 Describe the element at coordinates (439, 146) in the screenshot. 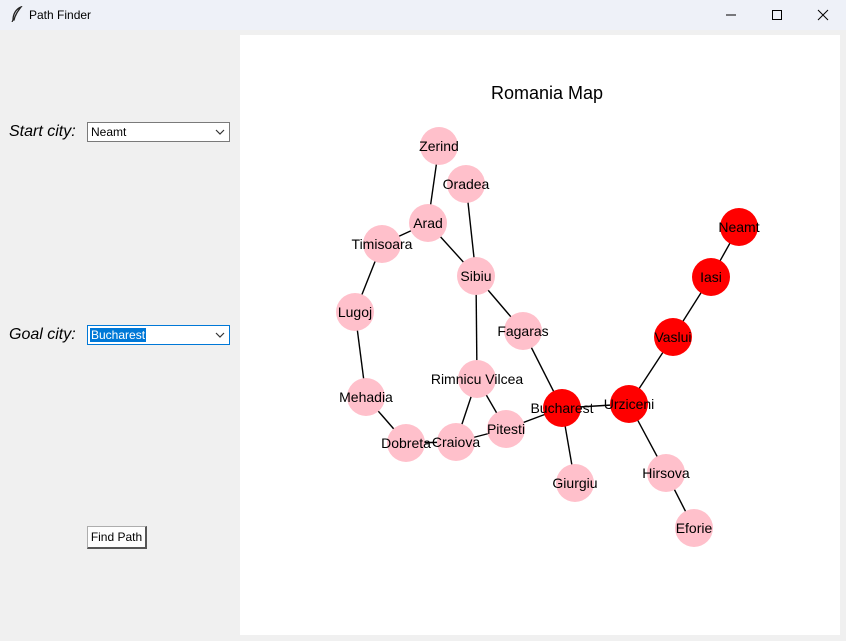

I see `city-label-zerind: Zerind` at that location.